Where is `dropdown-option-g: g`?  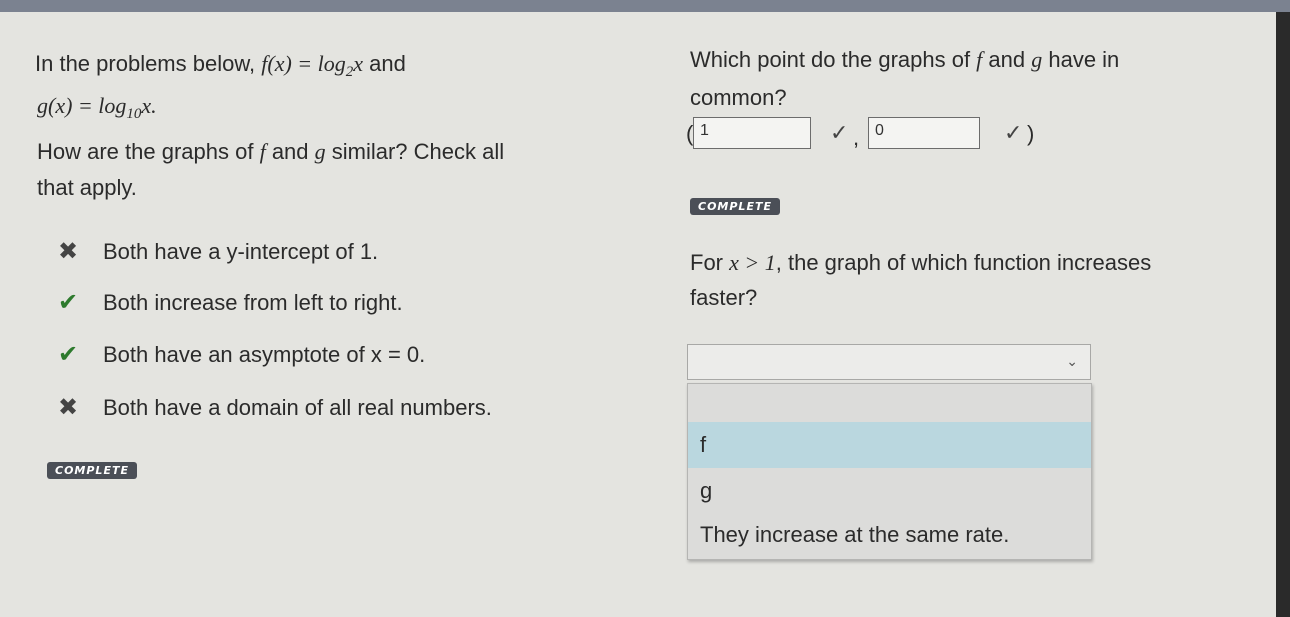
dropdown-option-g: g is located at coordinates (889, 491).